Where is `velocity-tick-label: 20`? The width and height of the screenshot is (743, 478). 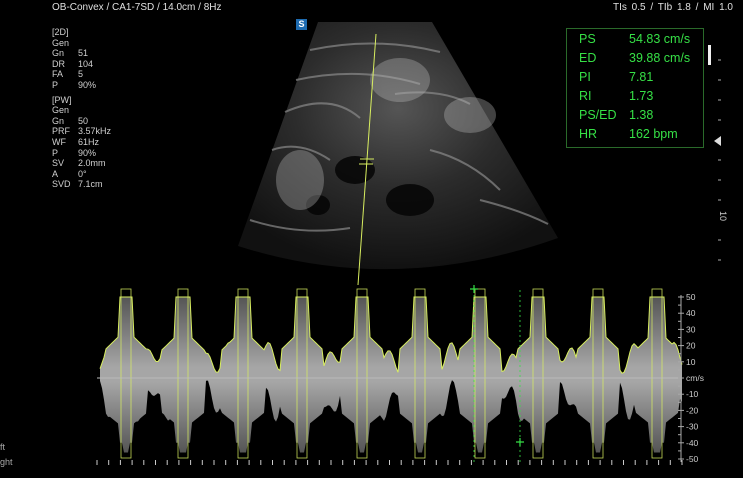 velocity-tick-label: 20 is located at coordinates (691, 346).